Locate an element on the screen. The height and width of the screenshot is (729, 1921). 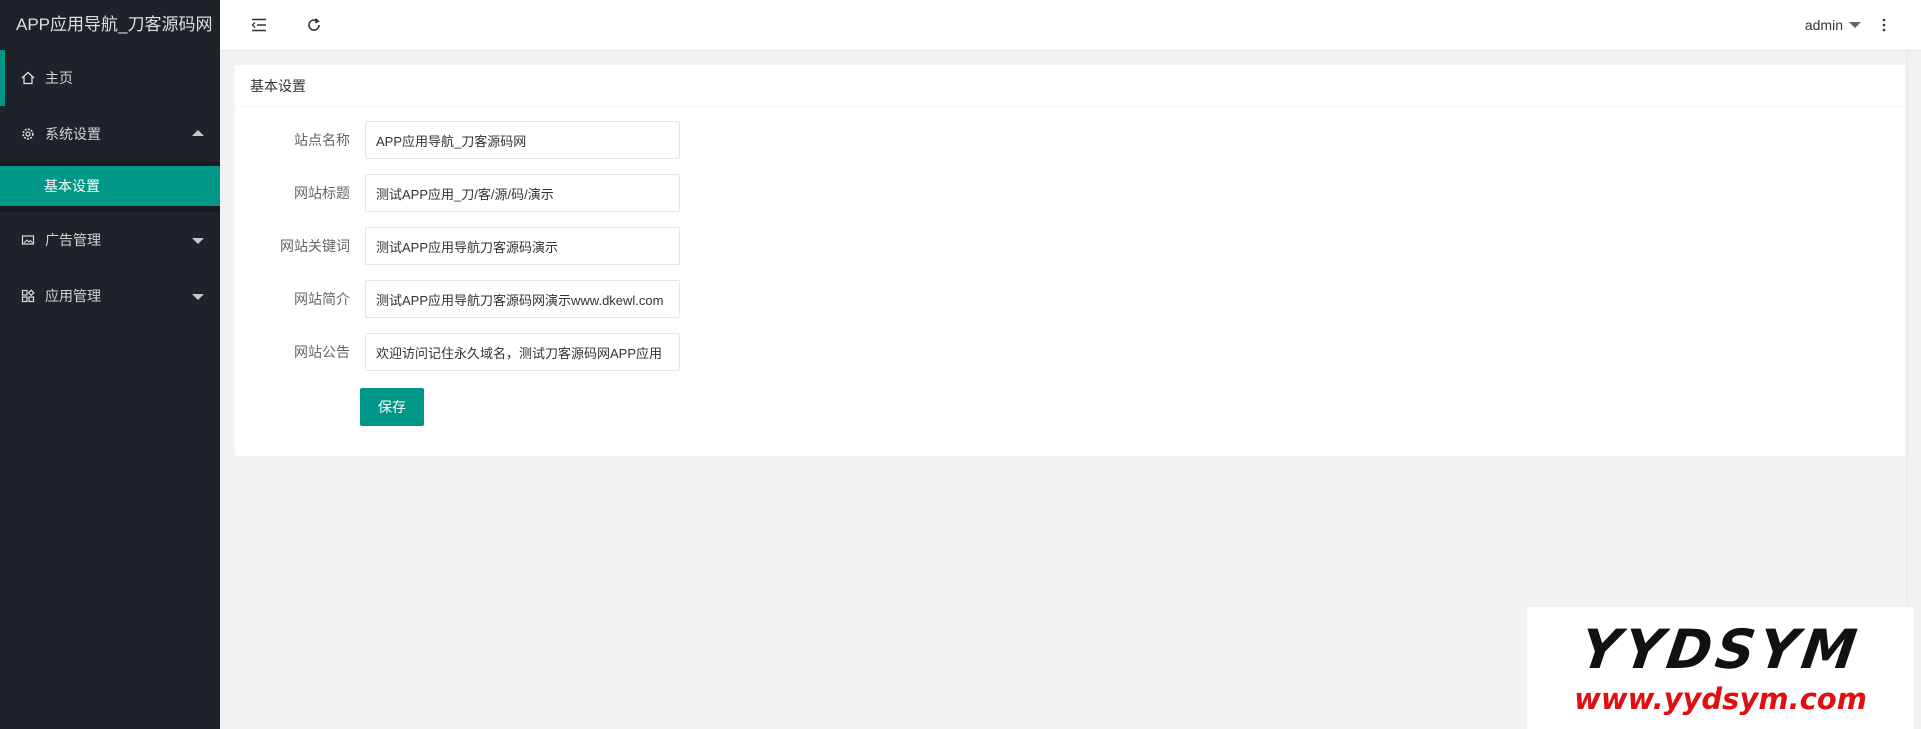
watermark-url: www.yydsym.com is located at coordinates (1720, 698).